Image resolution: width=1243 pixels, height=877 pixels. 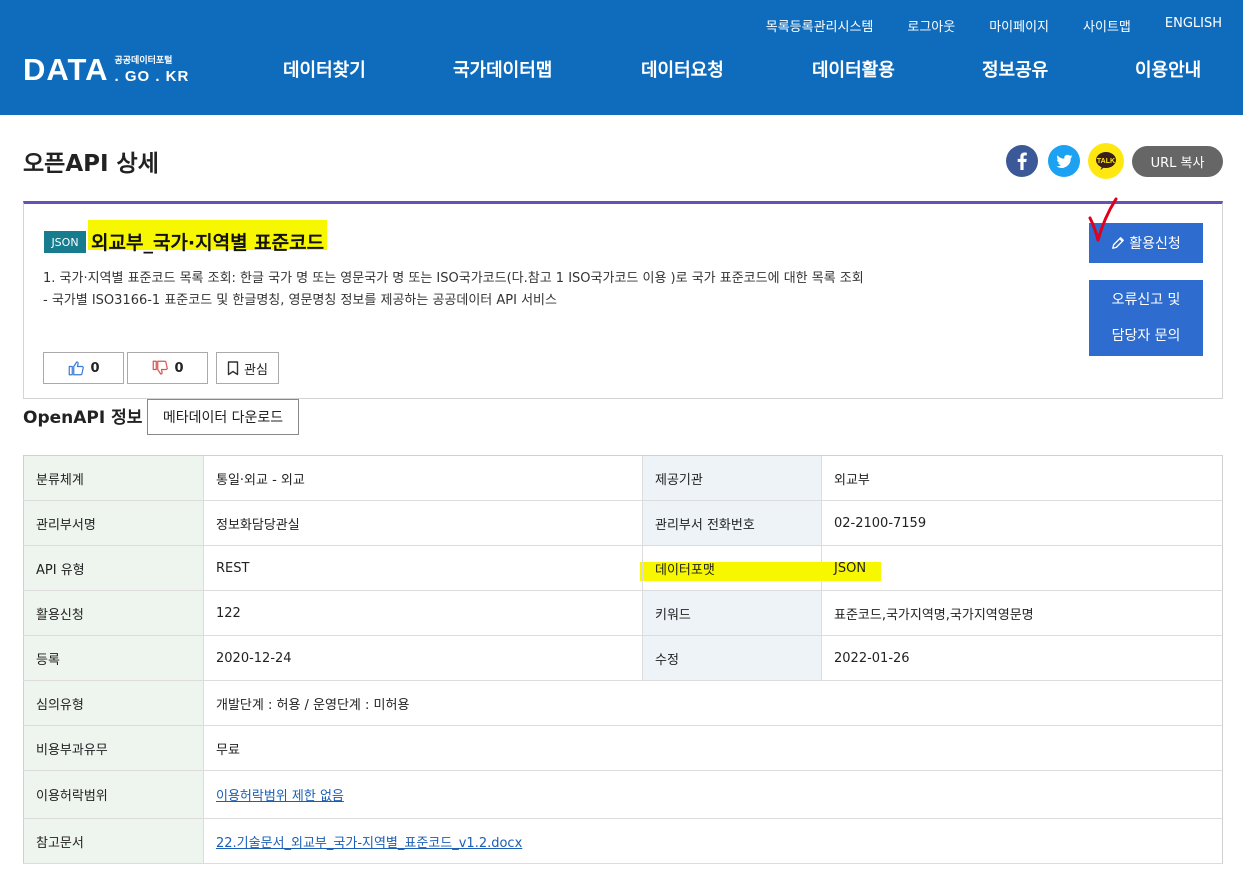 I want to click on table-row: 등록 2020-12-24 수정 2022-01-26, so click(x=623, y=658).